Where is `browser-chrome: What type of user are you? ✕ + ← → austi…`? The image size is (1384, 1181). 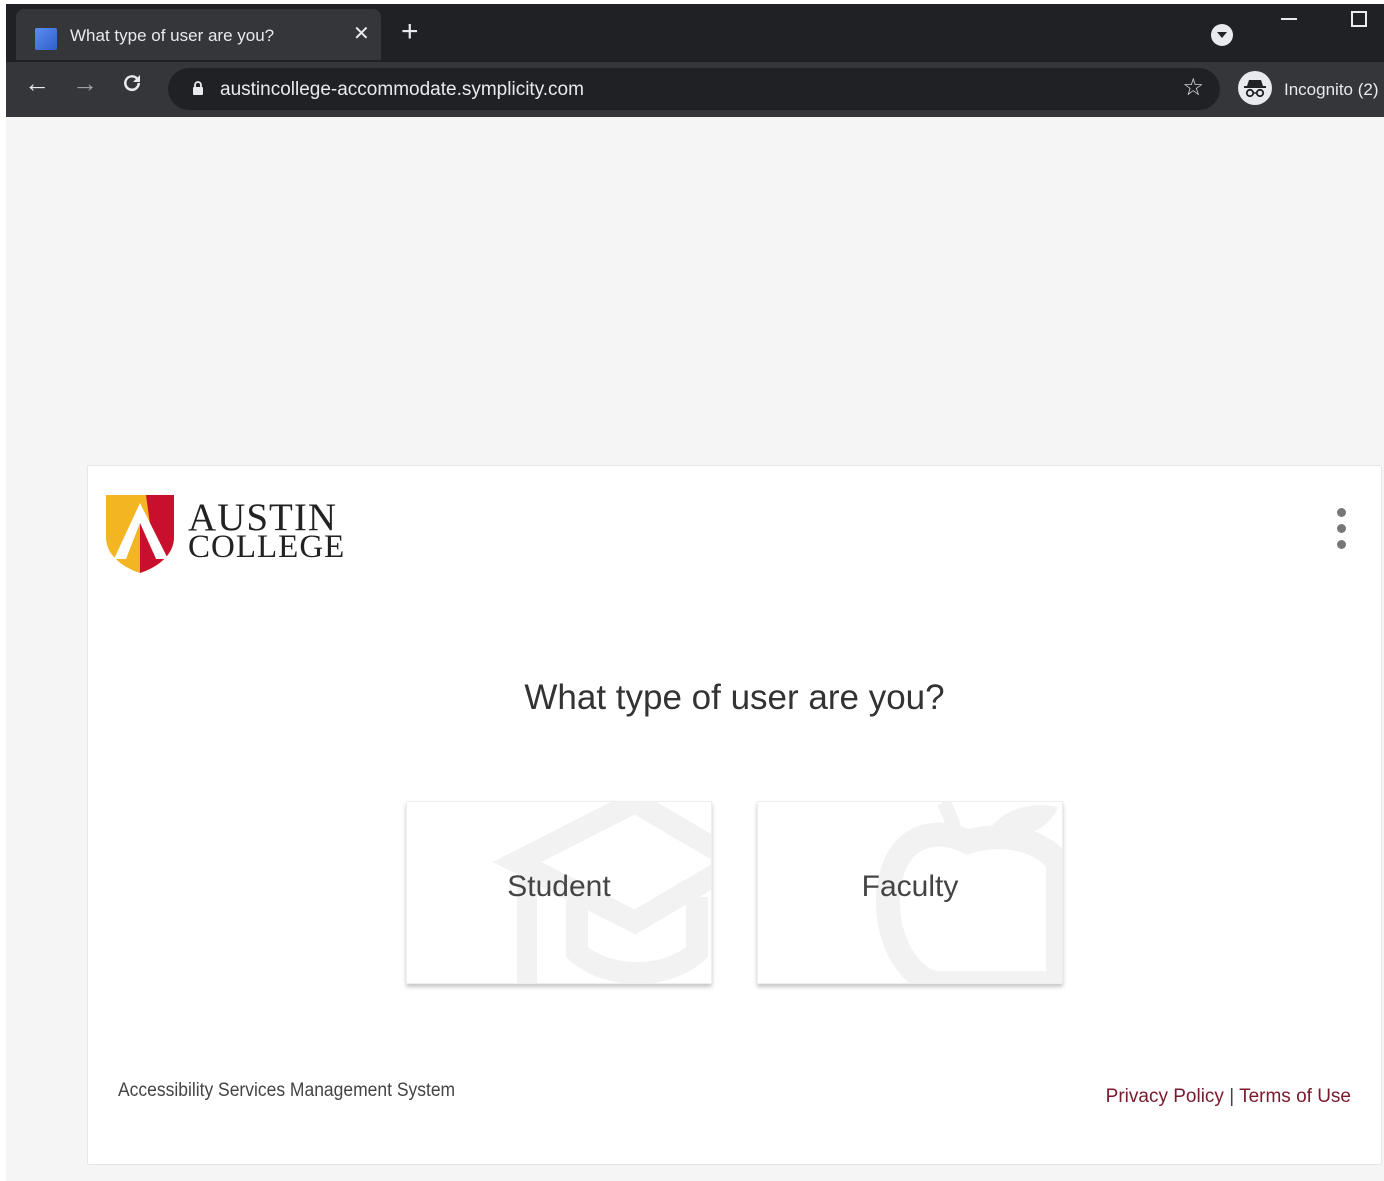 browser-chrome: What type of user are you? ✕ + ← → austi… is located at coordinates (695, 60).